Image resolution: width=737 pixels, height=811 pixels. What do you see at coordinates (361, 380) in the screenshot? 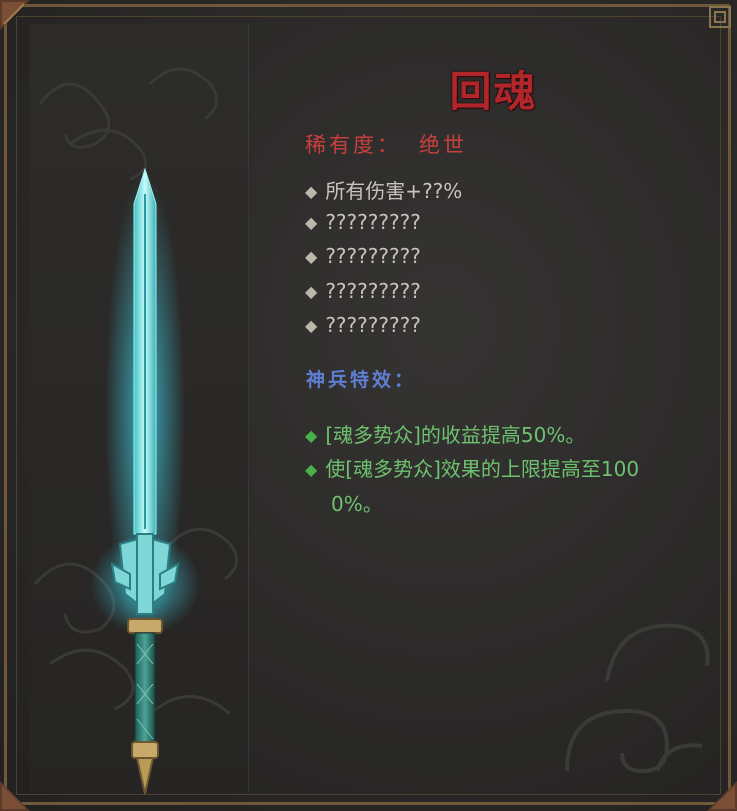
I see `special-effects-heading: 神兵特效：` at bounding box center [361, 380].